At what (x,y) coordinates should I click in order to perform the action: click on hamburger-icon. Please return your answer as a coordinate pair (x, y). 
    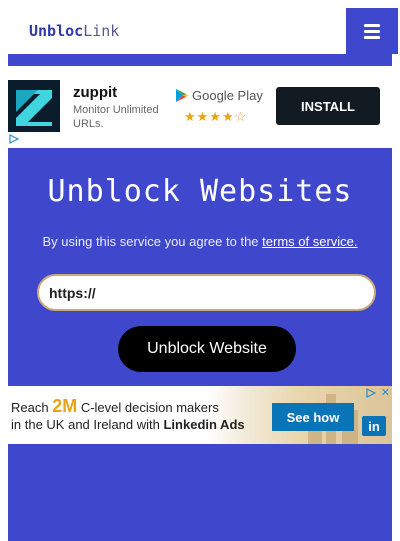
    Looking at the image, I should click on (372, 25).